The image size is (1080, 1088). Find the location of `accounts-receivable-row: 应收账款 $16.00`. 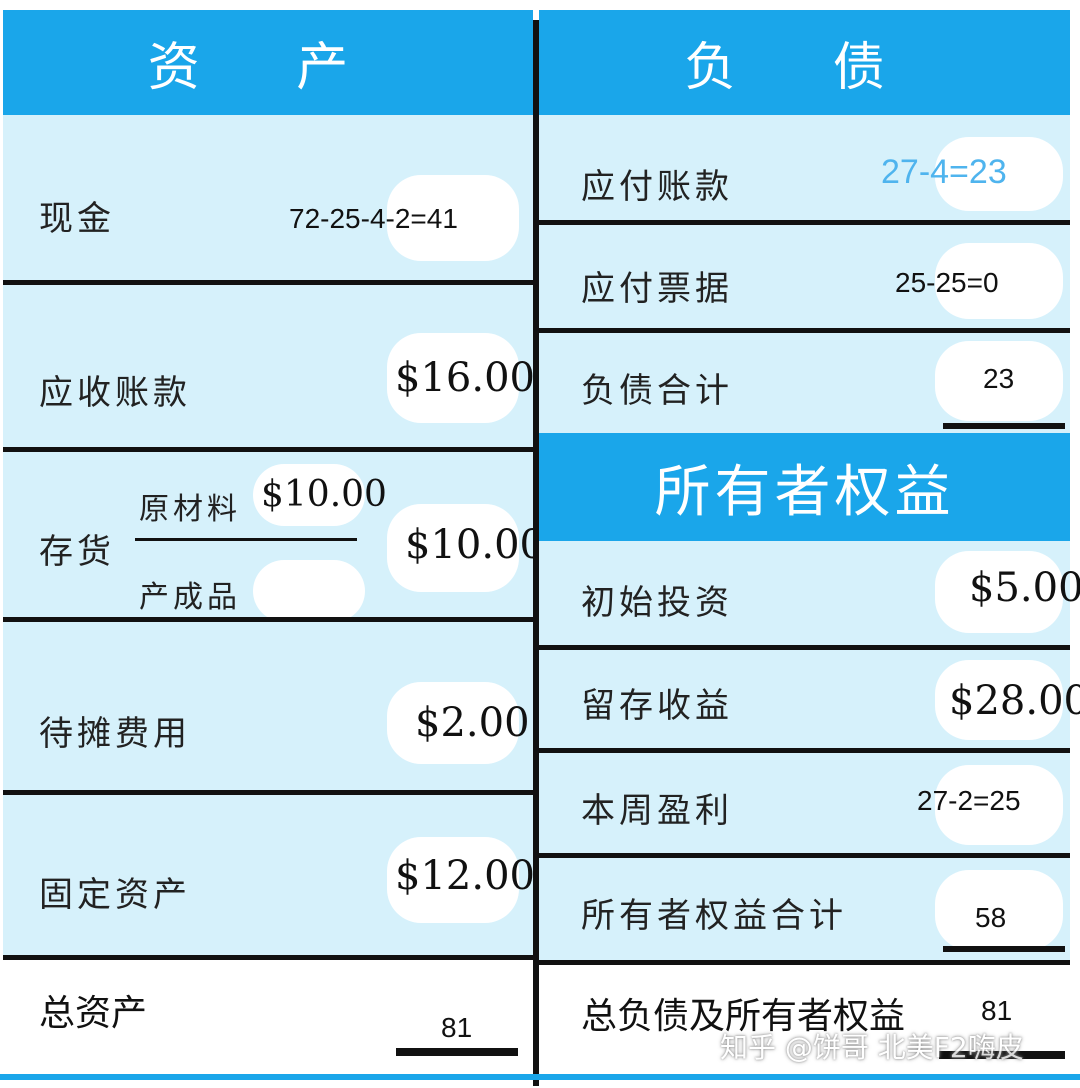

accounts-receivable-row: 应收账款 $16.00 is located at coordinates (269, 366).